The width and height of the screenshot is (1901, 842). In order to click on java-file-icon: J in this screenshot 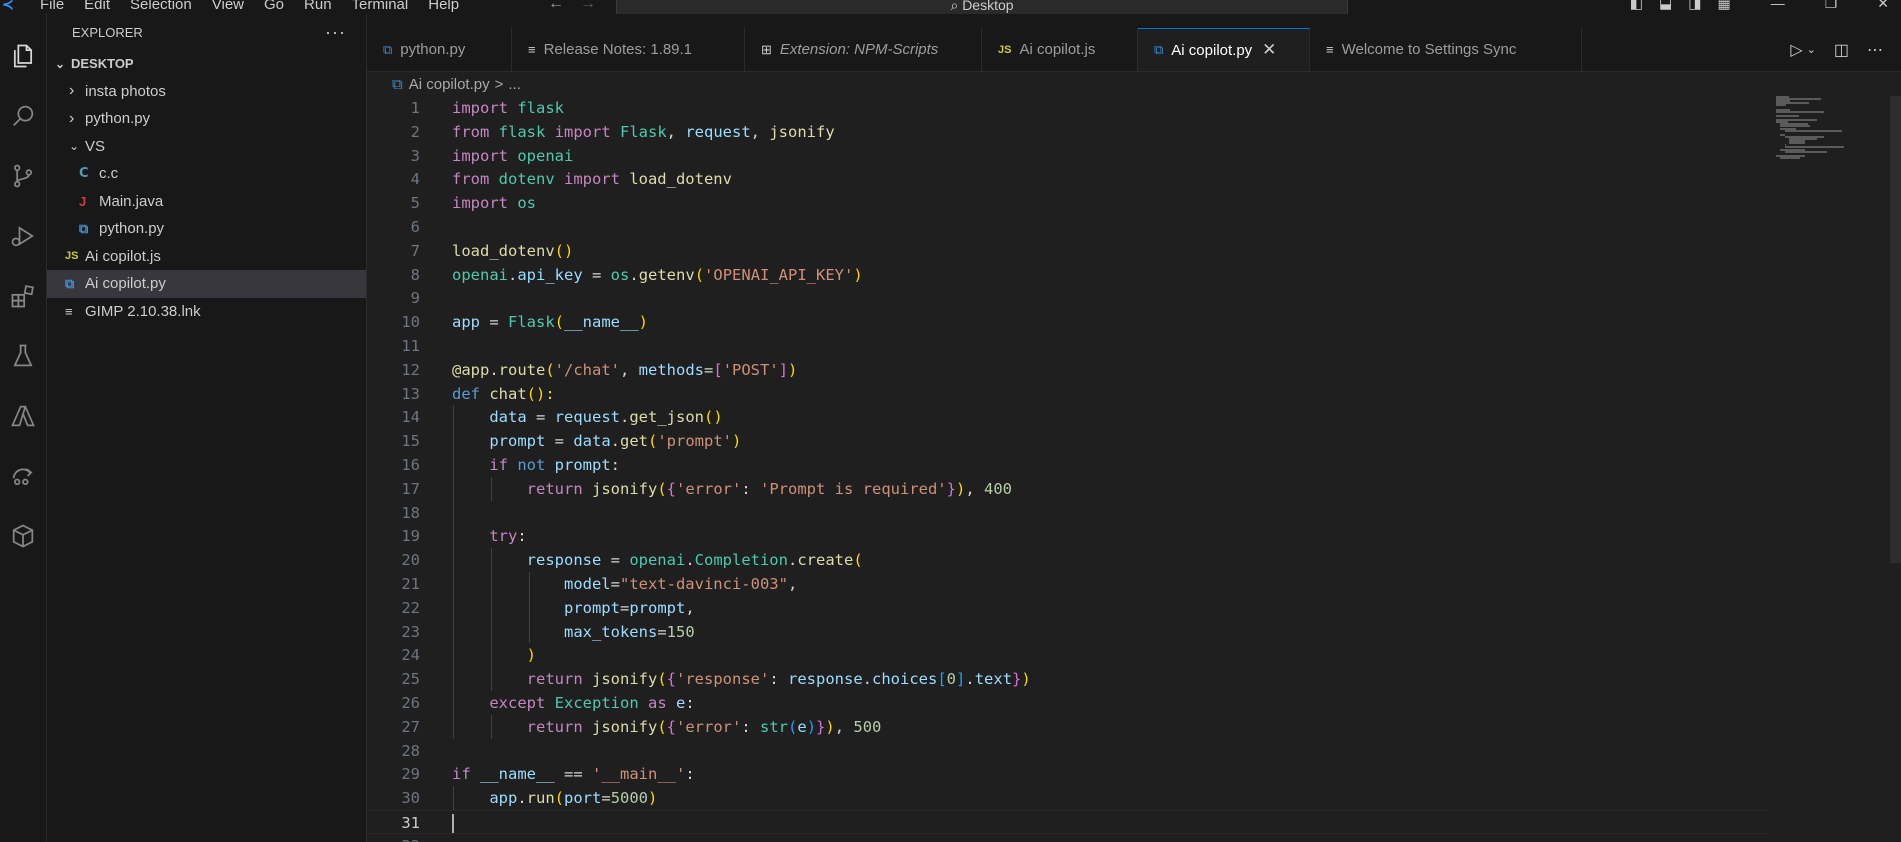, I will do `click(83, 201)`.